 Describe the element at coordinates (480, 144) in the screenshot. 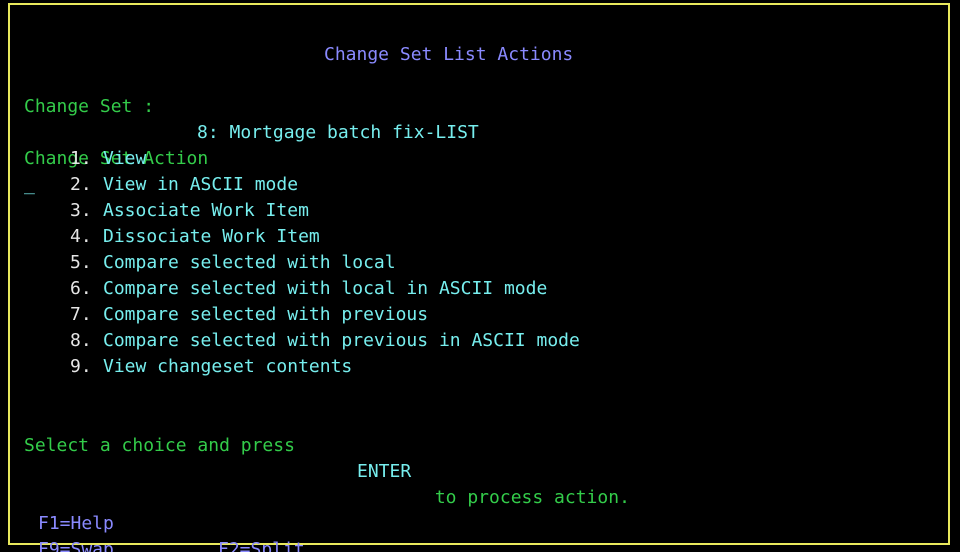

I see `action-heading-row: Change Set Action` at that location.